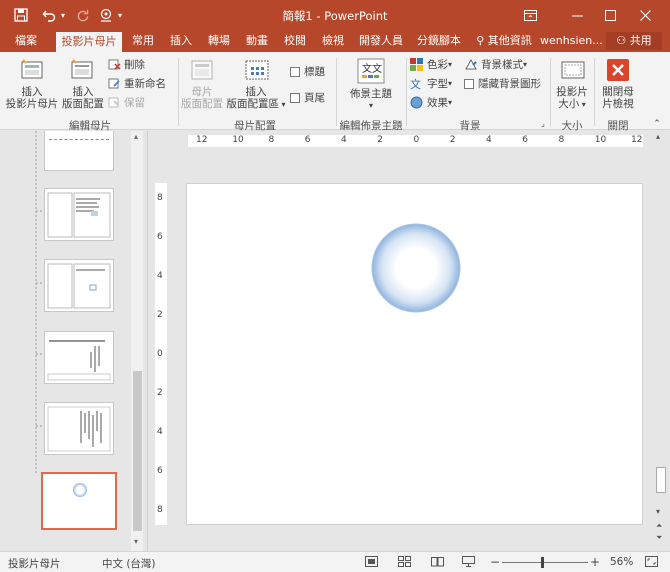  I want to click on insert-slide-master-button: 插入 投影片母片, so click(32, 98).